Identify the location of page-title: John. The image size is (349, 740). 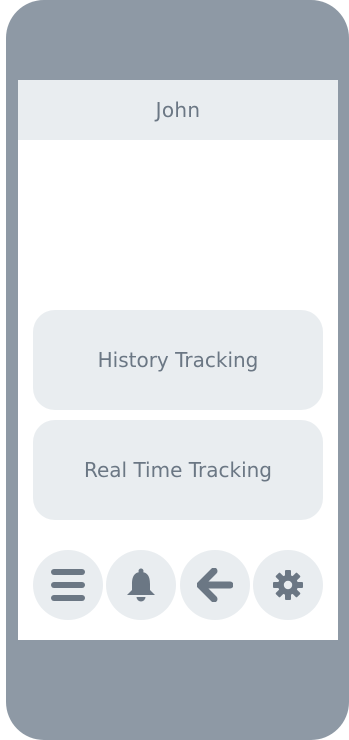
(178, 110).